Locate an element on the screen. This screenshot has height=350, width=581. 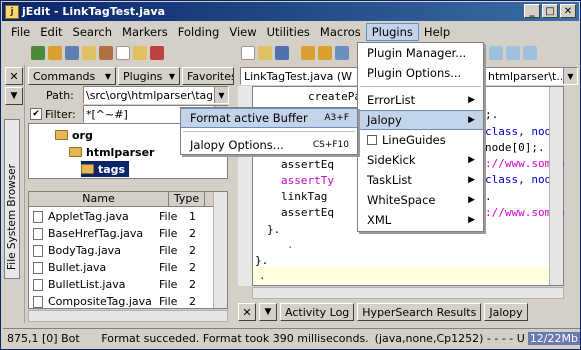
grid-icon is located at coordinates (530, 53).